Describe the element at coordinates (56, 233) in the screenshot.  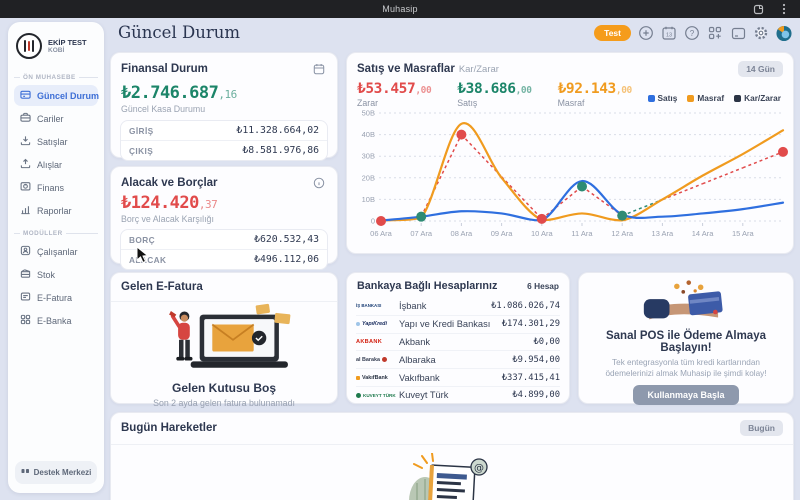
I see `sidebar-section-moduller: MODÜLLER` at that location.